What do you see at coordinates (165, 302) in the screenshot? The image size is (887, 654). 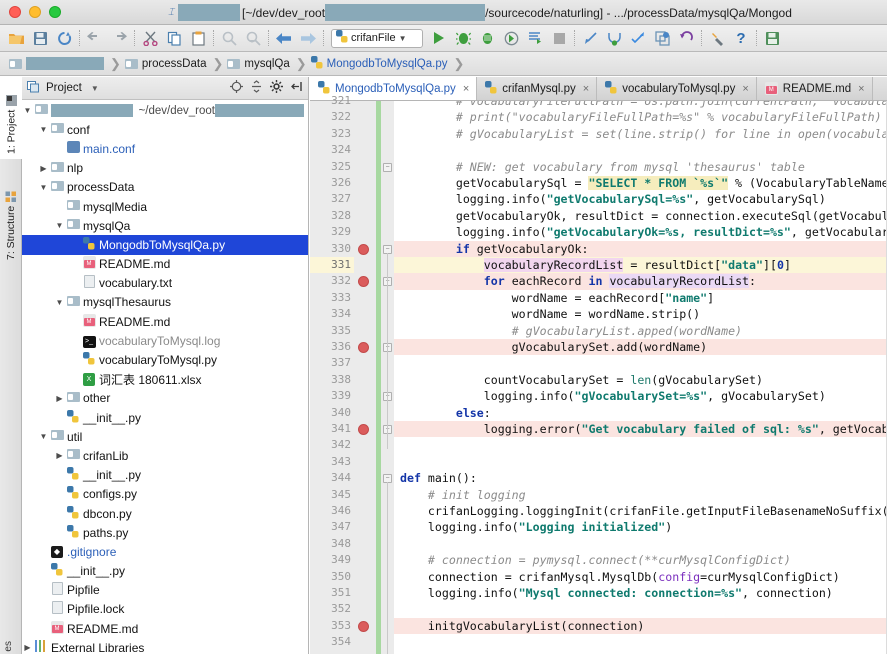 I see `tree-item: ▼ mysqlThesaurus` at bounding box center [165, 302].